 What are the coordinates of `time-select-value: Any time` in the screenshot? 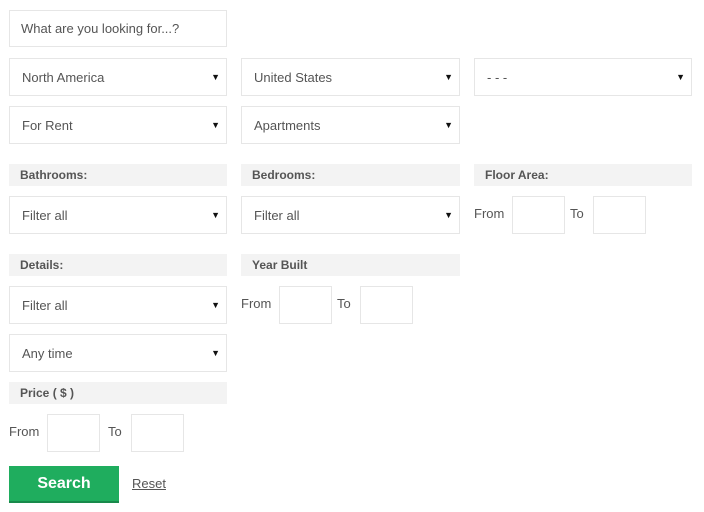 It's located at (47, 353).